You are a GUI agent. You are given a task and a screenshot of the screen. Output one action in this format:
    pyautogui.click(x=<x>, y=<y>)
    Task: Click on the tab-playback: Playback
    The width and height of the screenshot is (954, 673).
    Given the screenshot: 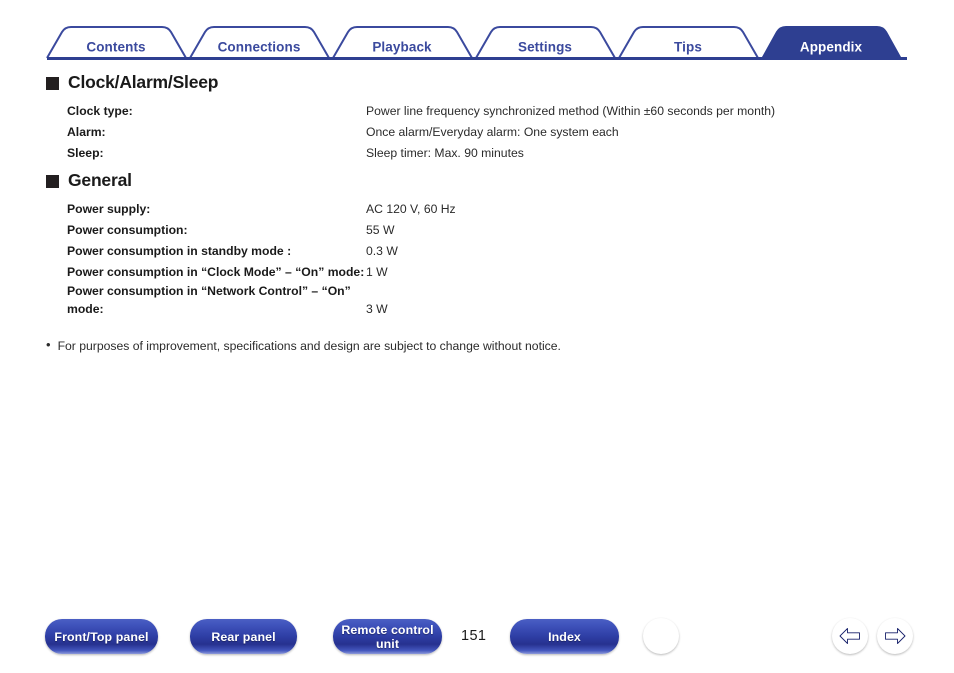 What is the action you would take?
    pyautogui.click(x=401, y=47)
    